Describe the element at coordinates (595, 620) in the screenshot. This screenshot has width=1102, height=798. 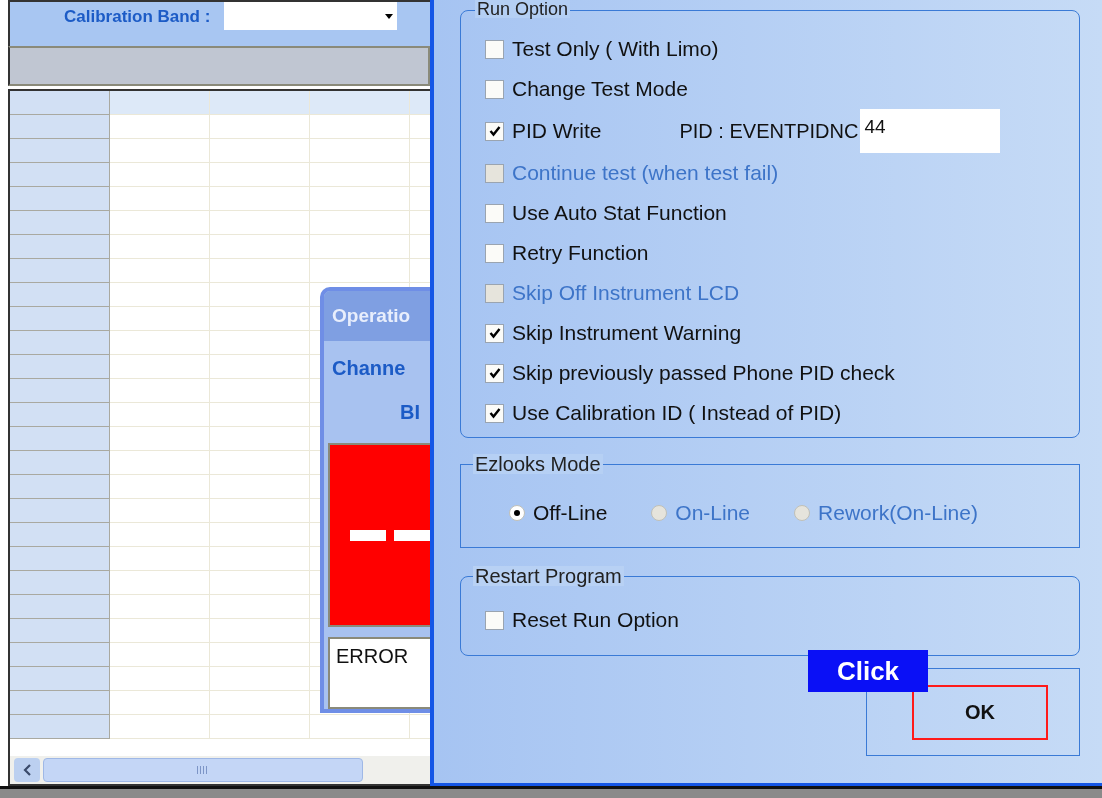
I see `checkbox-label: Reset Run Option` at that location.